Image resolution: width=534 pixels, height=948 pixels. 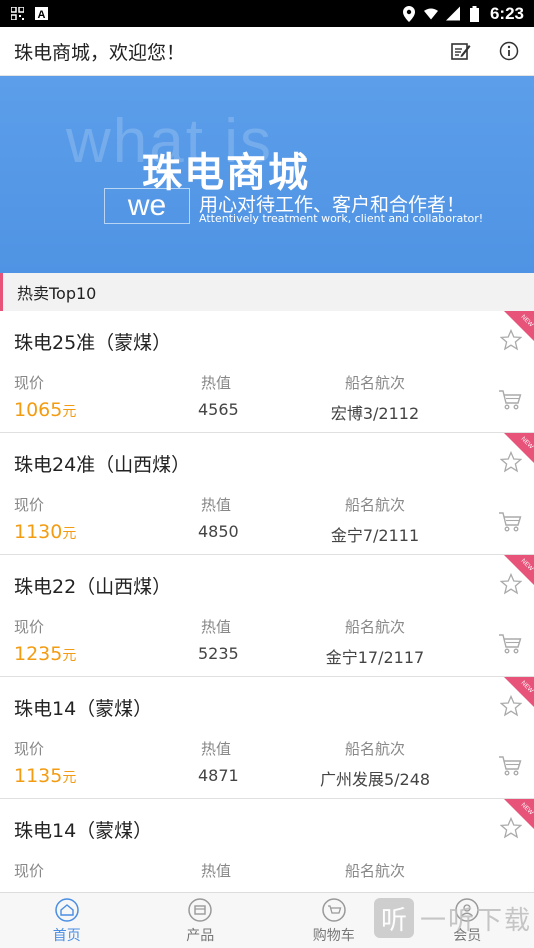 I want to click on a-letter-icon: A, so click(x=41, y=14).